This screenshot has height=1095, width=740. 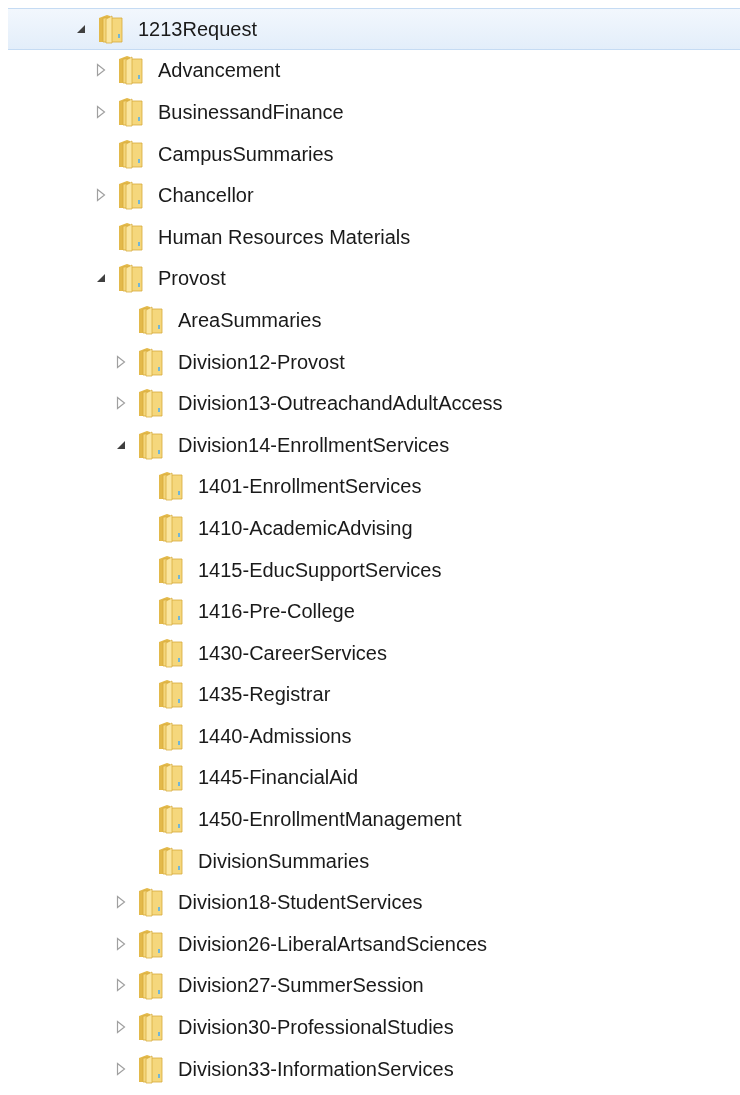 I want to click on folder-label: Advancement, so click(x=219, y=71).